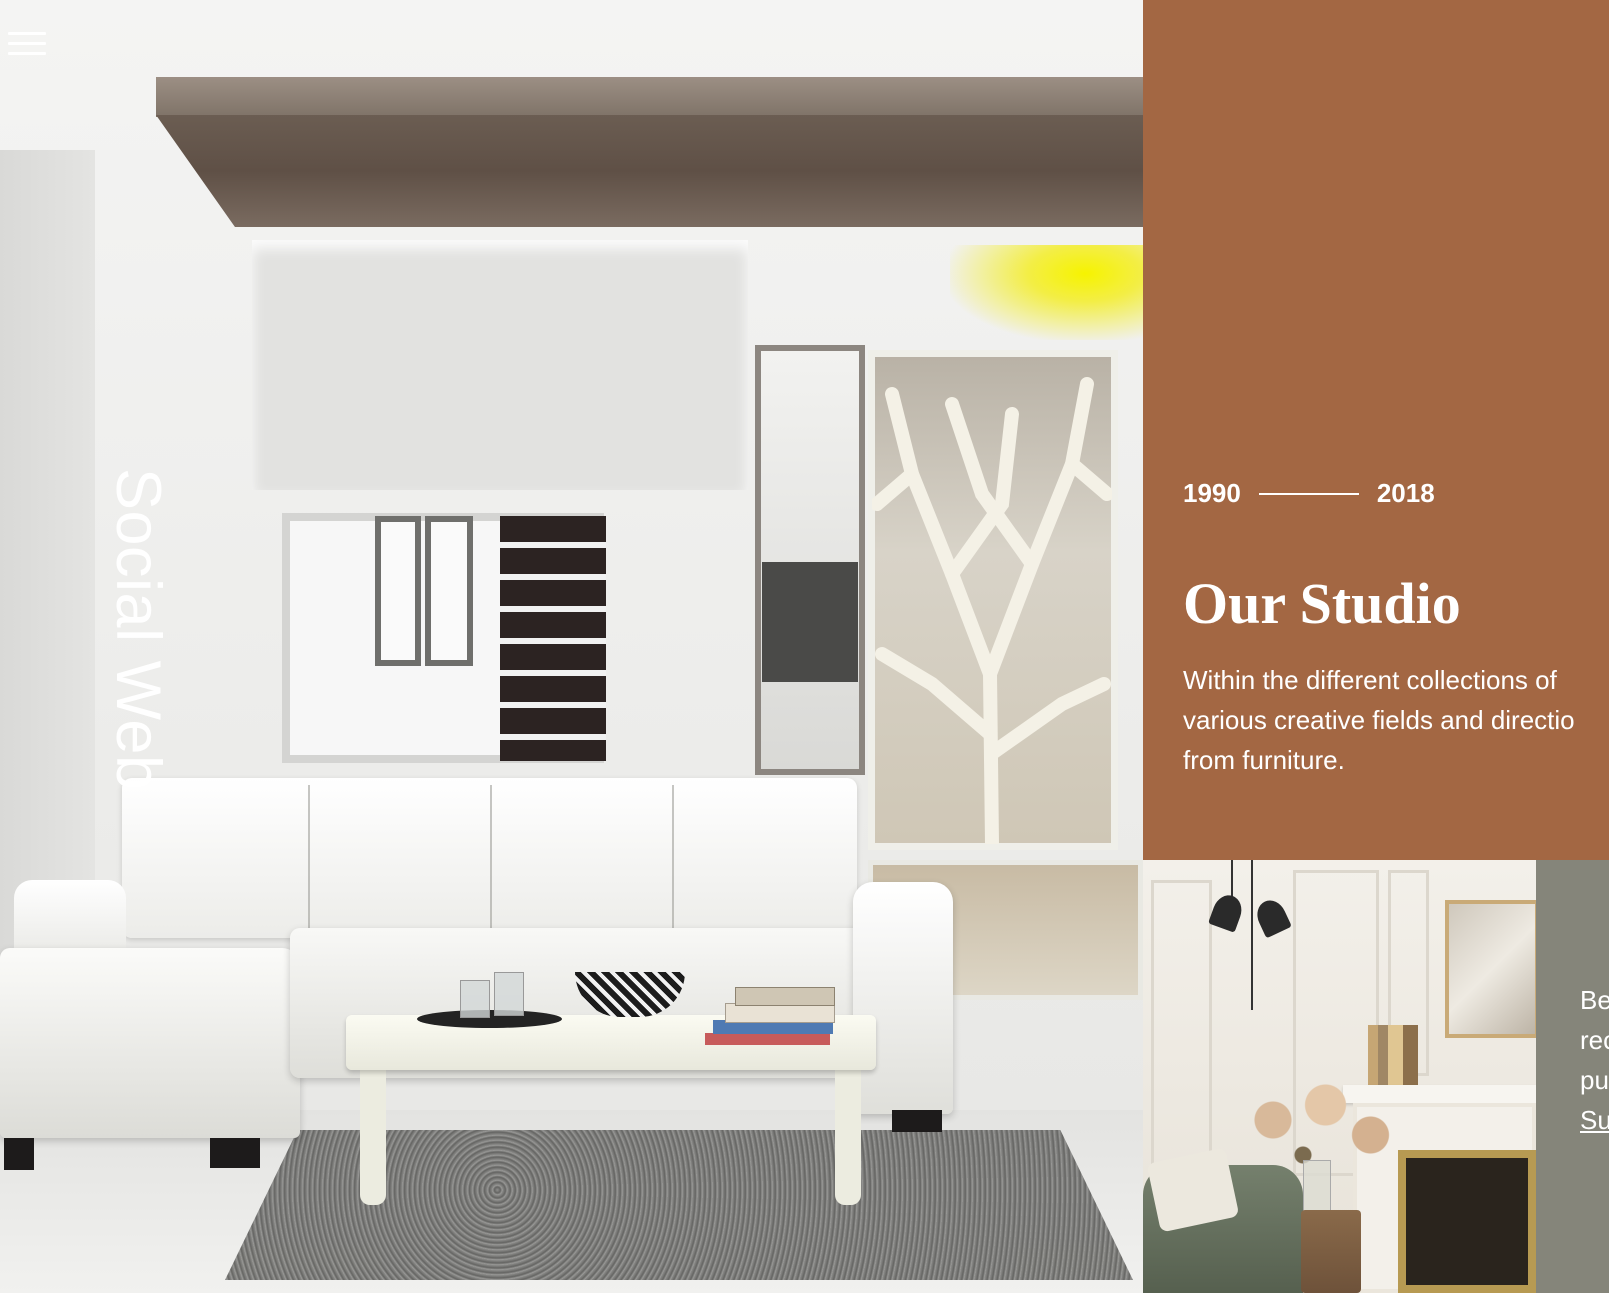 Image resolution: width=1609 pixels, height=1293 pixels. I want to click on hamburger-menu-icon, so click(27, 46).